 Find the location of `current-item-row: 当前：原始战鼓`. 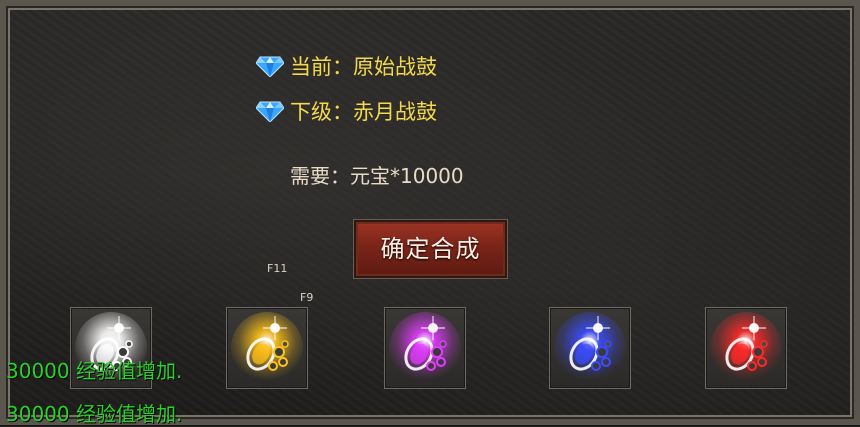

current-item-row: 当前：原始战鼓 is located at coordinates (346, 66).